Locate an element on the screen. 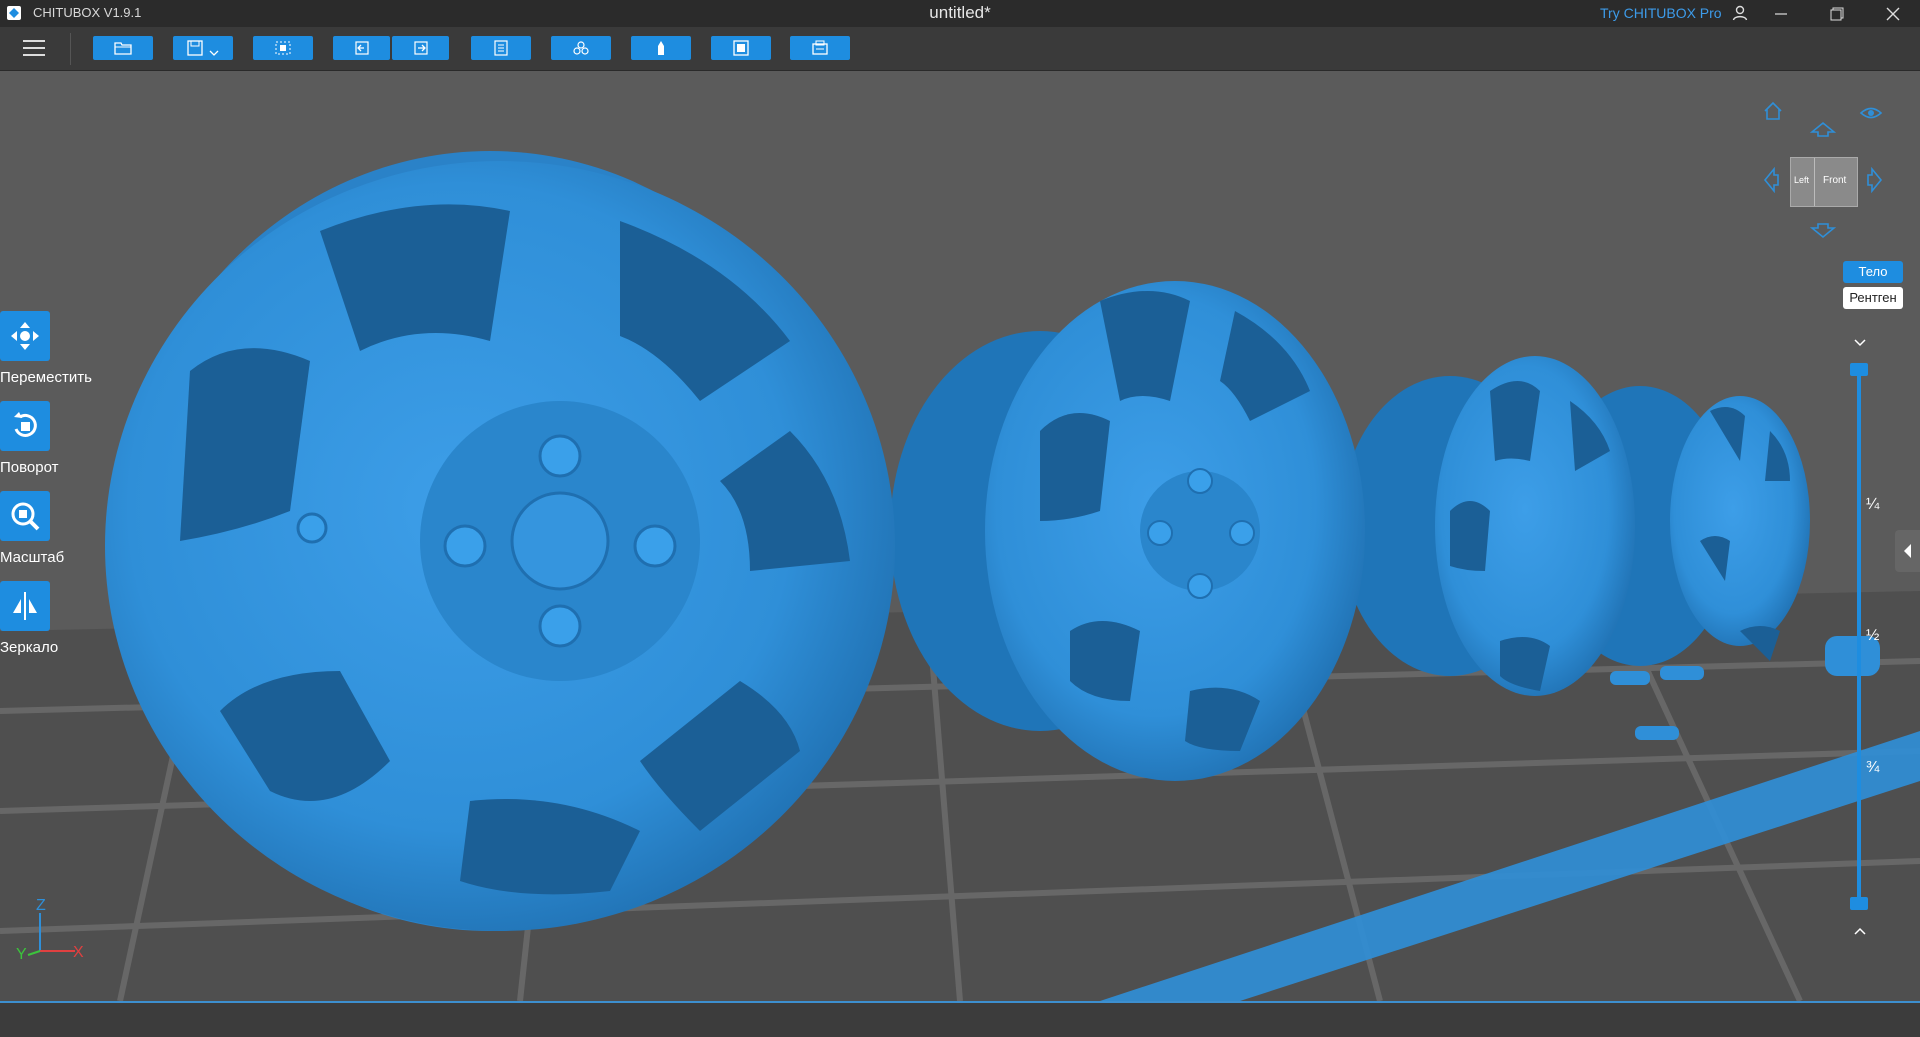  supports-button is located at coordinates (581, 48).